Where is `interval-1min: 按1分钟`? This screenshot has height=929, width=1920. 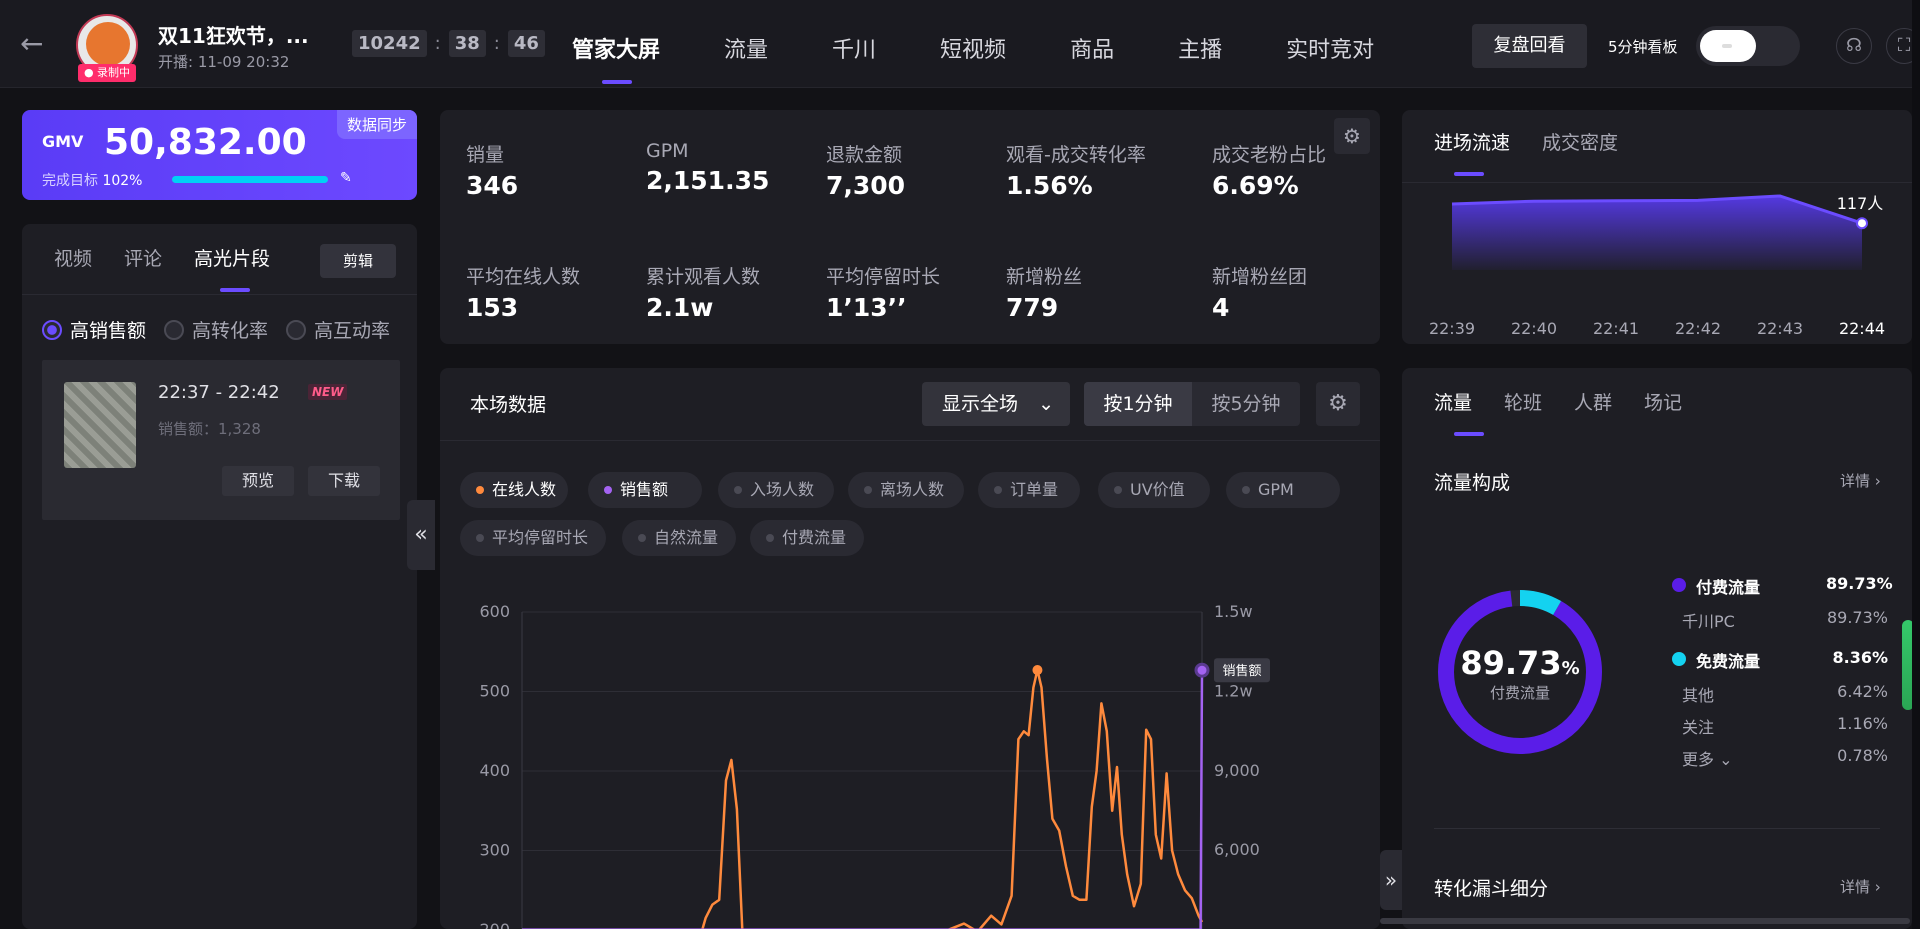
interval-1min: 按1分钟 is located at coordinates (1138, 404).